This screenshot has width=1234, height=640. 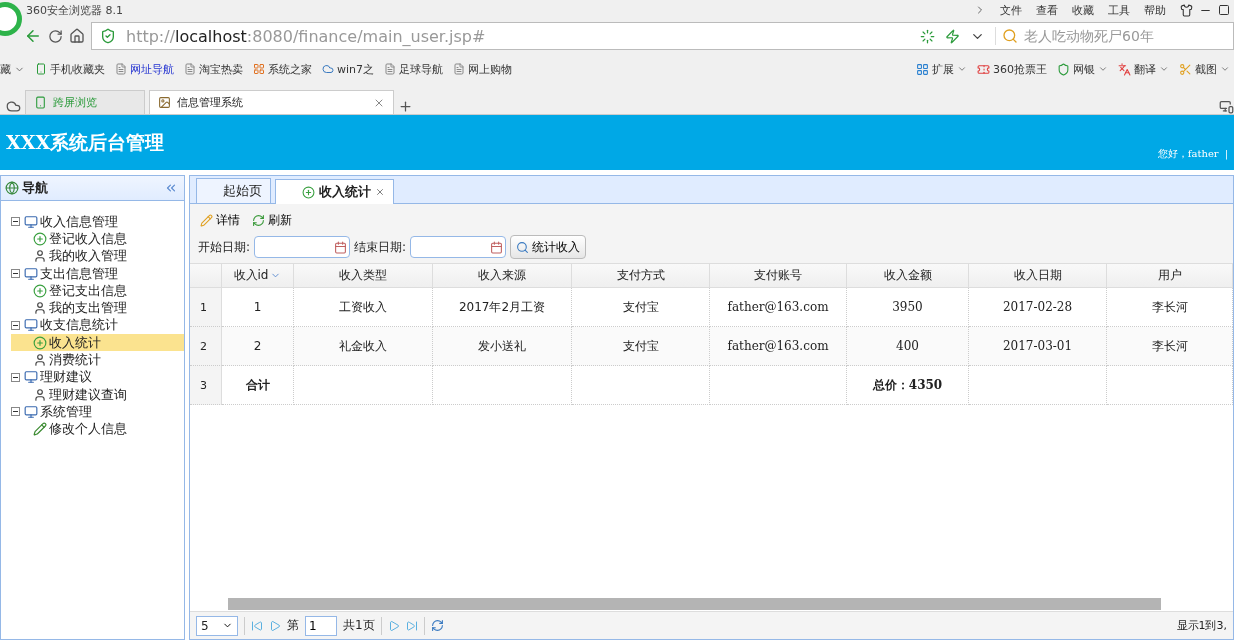 What do you see at coordinates (40, 342) in the screenshot?
I see `plus-circle-icon` at bounding box center [40, 342].